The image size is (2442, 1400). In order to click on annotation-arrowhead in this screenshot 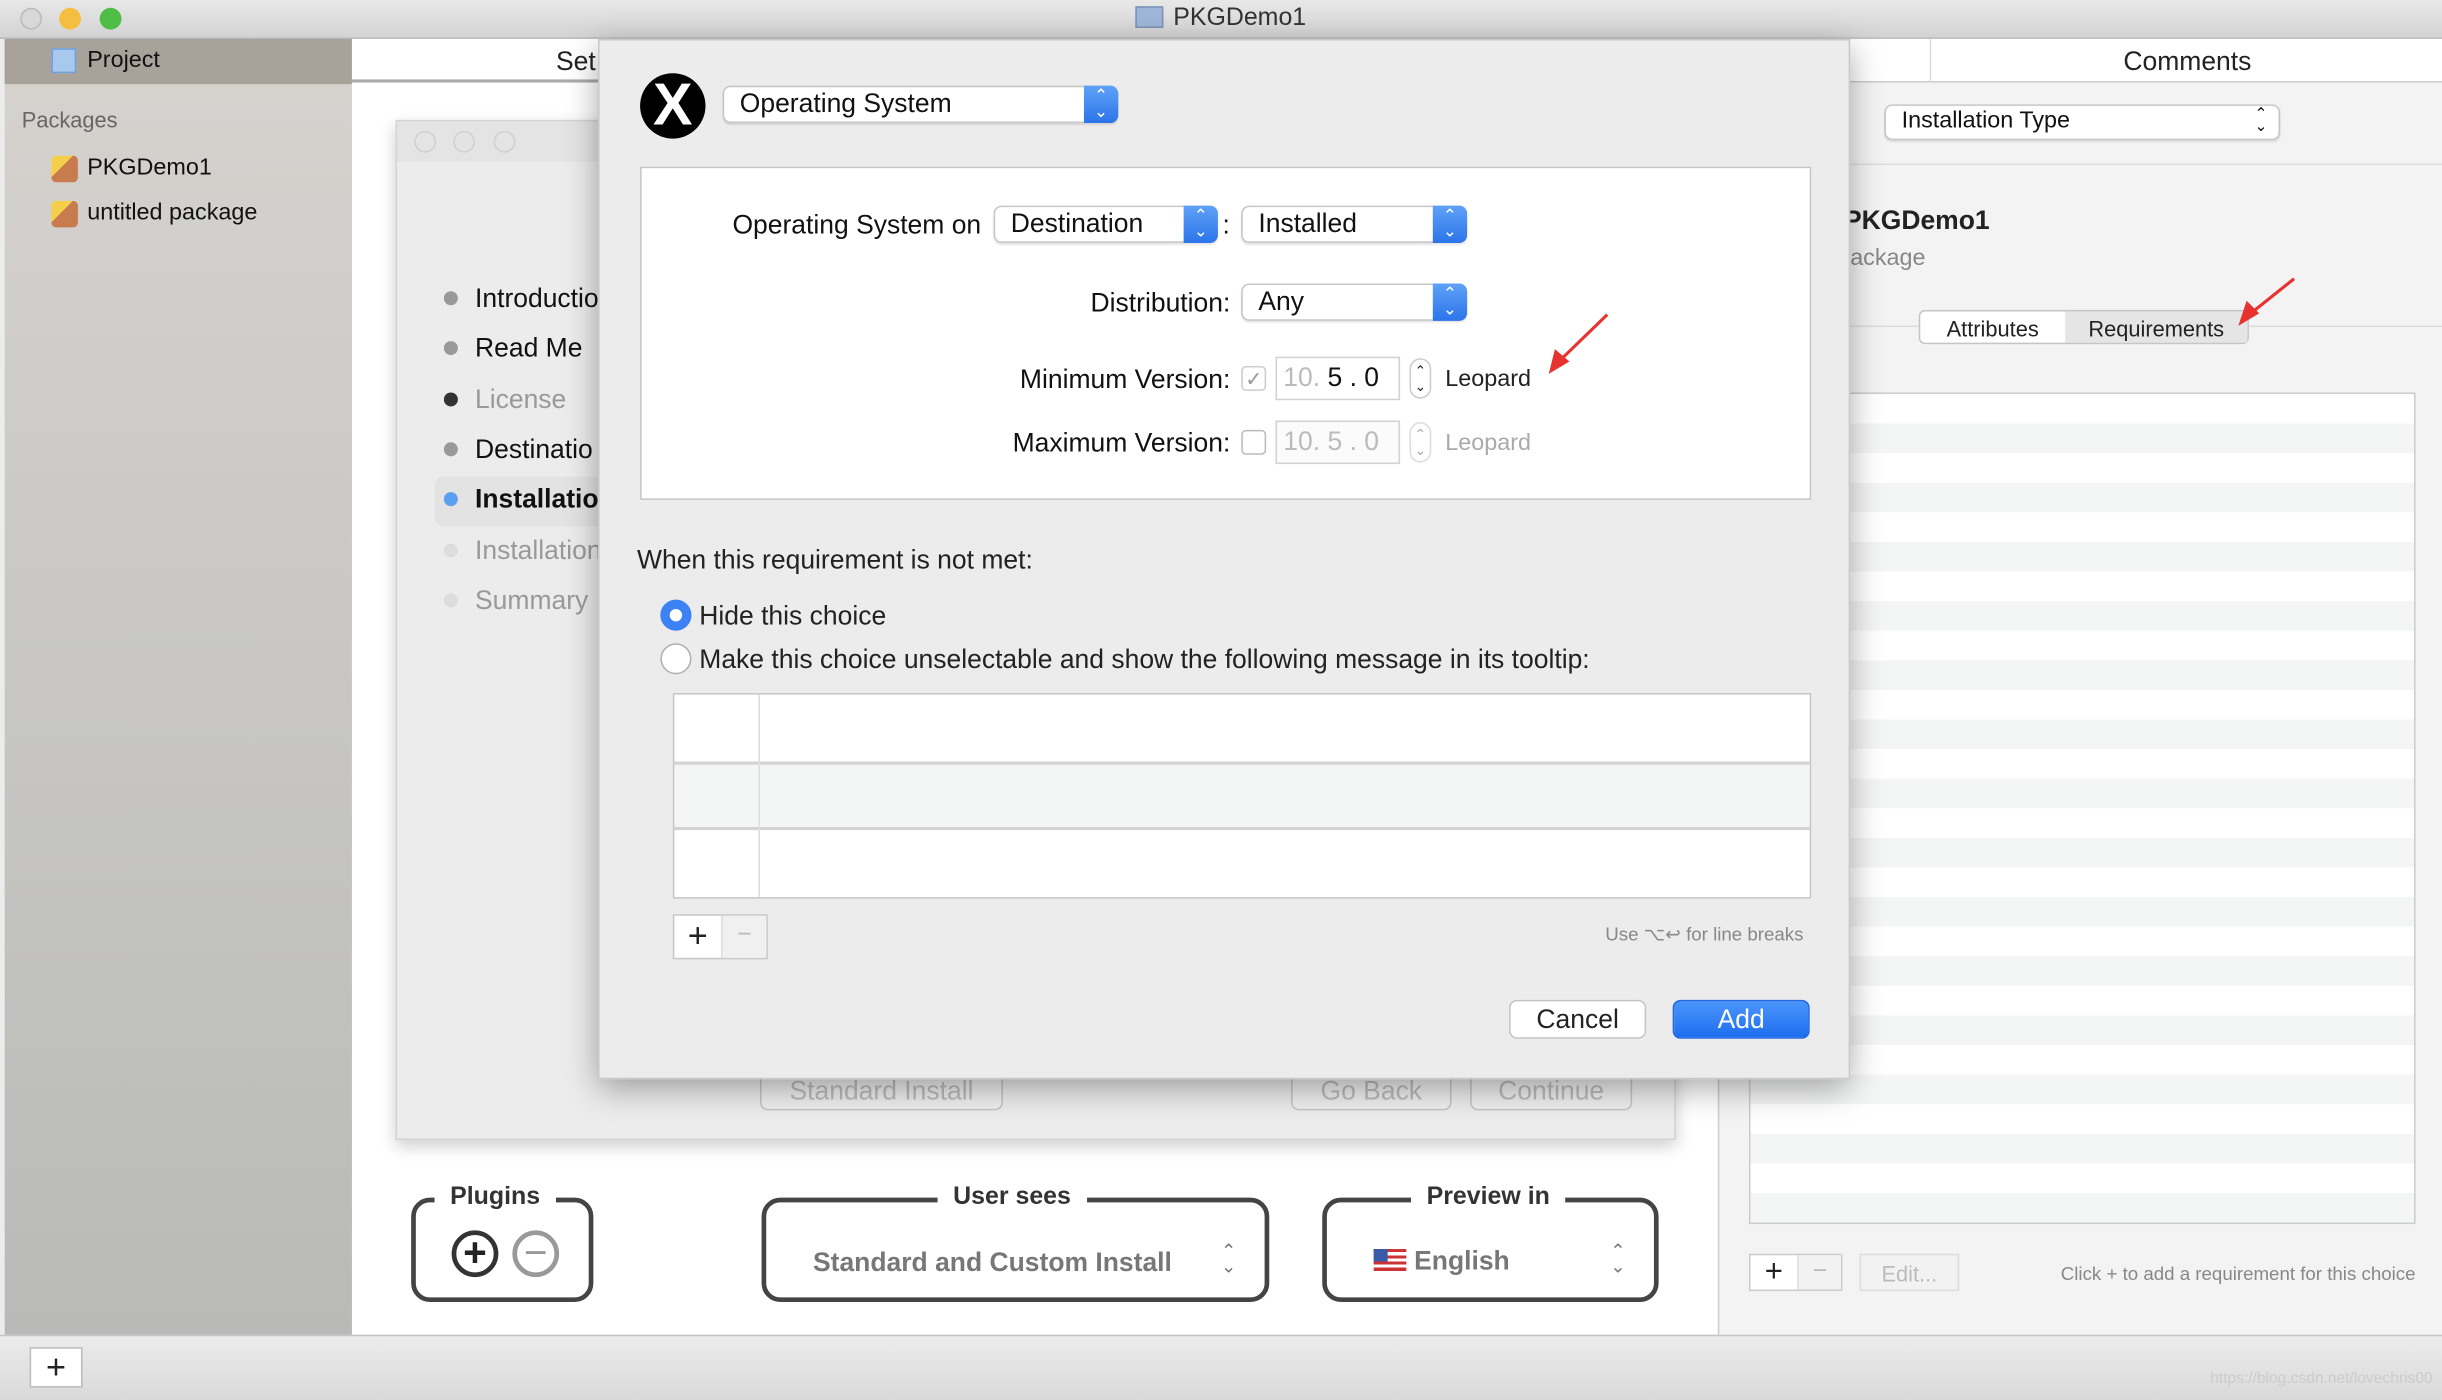, I will do `click(2249, 313)`.